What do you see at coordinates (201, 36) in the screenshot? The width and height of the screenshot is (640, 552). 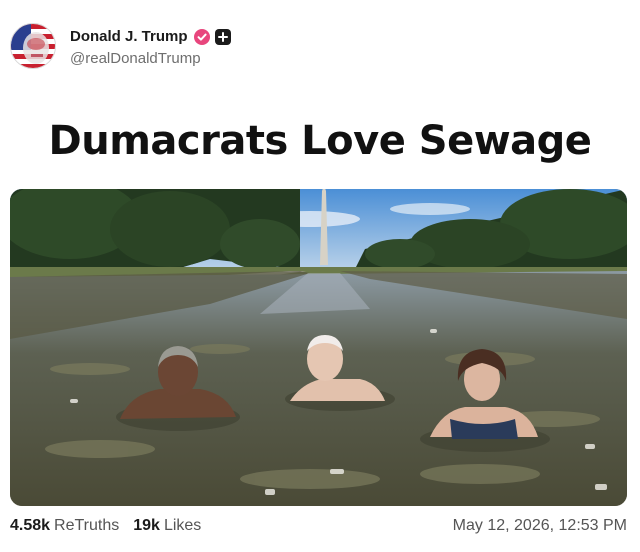 I see `verified-badge-icon` at bounding box center [201, 36].